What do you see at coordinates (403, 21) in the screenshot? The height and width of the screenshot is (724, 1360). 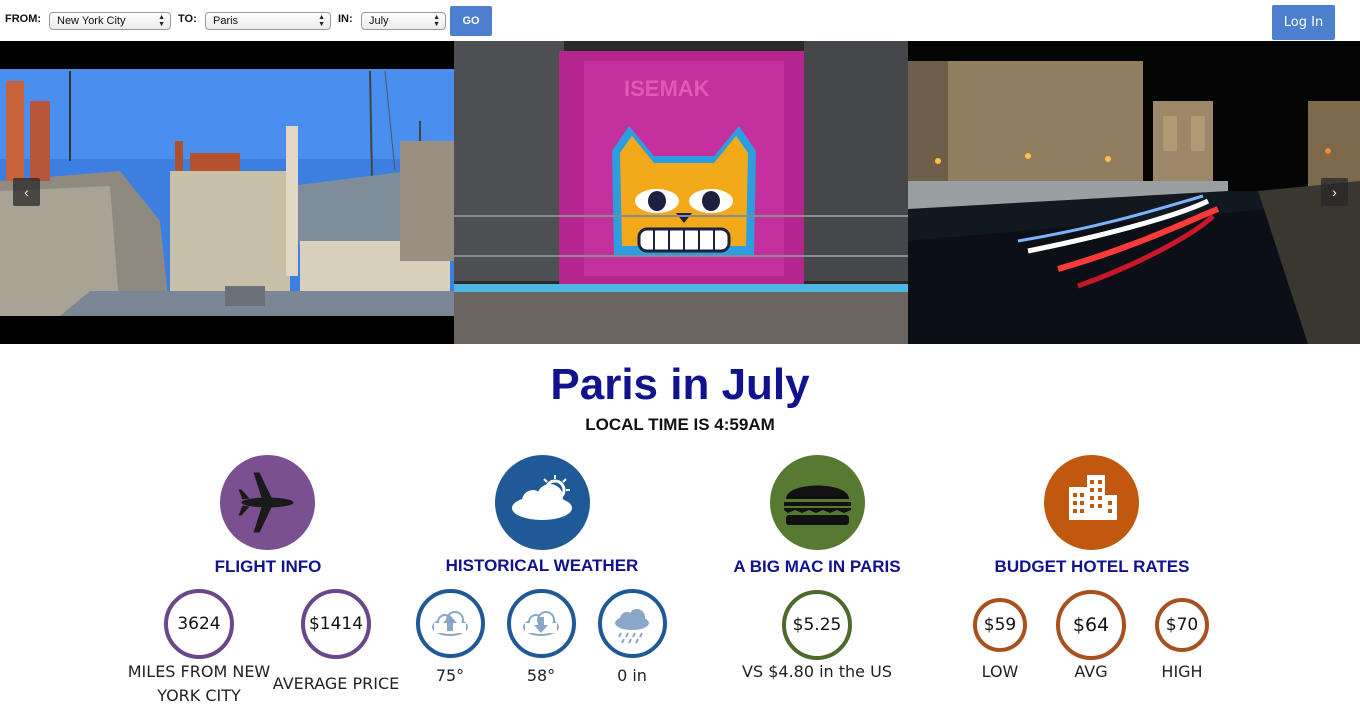 I see `month-select: July ▲ ▼` at bounding box center [403, 21].